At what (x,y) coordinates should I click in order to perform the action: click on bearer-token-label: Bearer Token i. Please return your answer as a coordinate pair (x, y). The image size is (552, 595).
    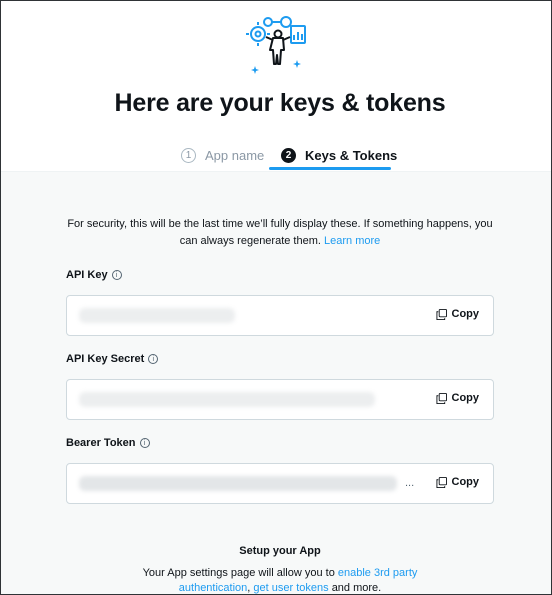
    Looking at the image, I should click on (108, 443).